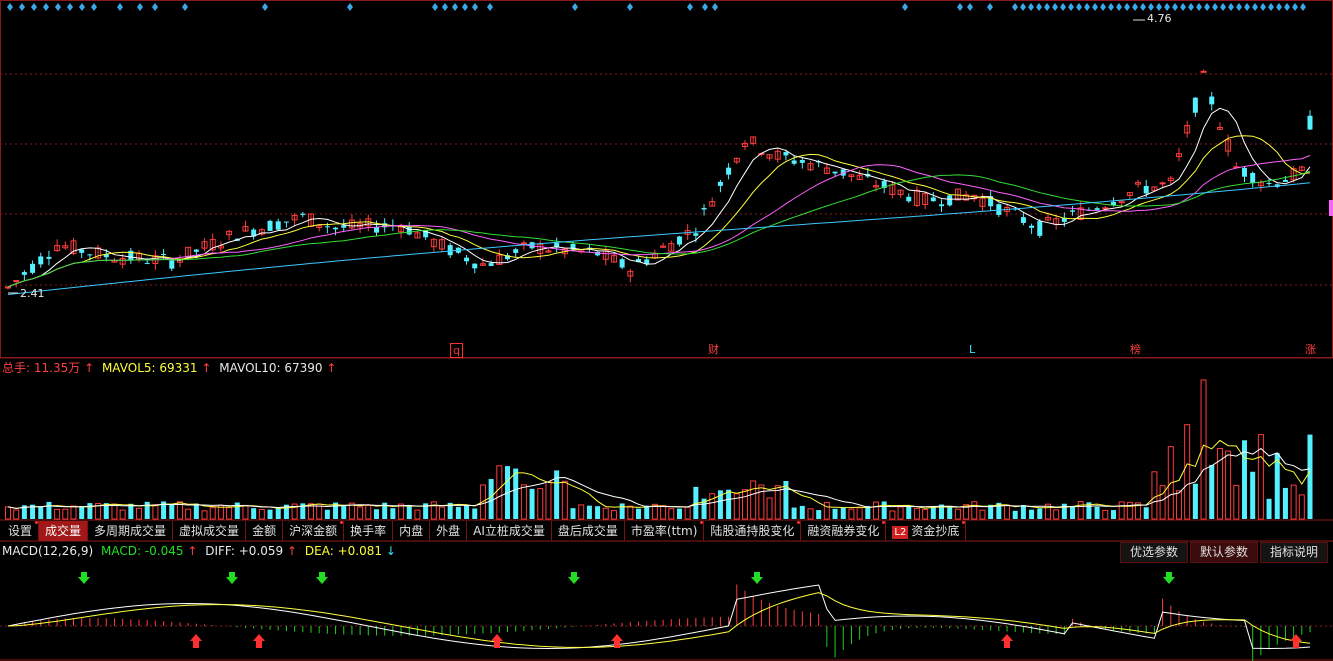 Image resolution: width=1333 pixels, height=661 pixels. What do you see at coordinates (926, 531) in the screenshot?
I see `tab-14: L2 资金抄底` at bounding box center [926, 531].